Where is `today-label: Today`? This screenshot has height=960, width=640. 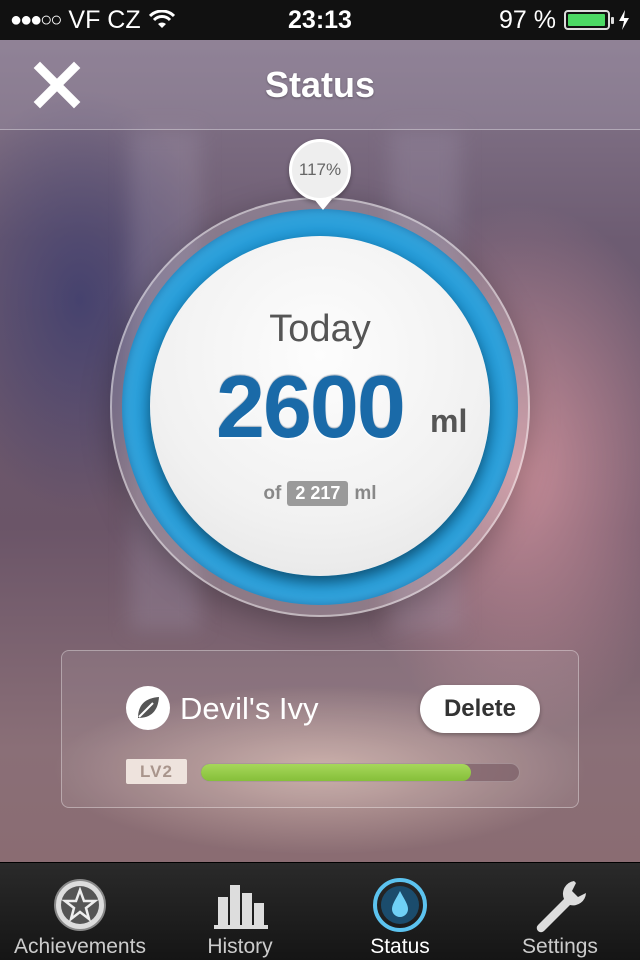 today-label: Today is located at coordinates (320, 329).